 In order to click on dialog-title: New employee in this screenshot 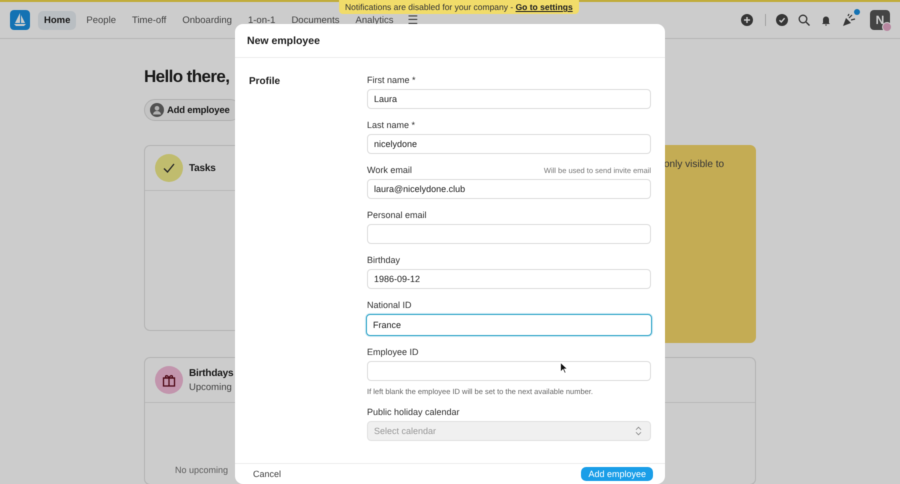, I will do `click(283, 40)`.